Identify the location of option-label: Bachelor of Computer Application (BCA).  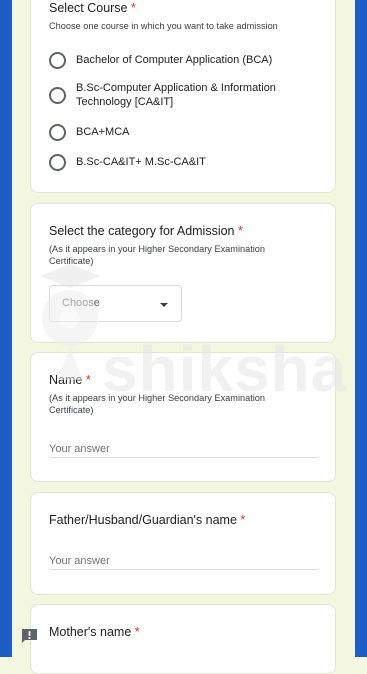
(174, 60).